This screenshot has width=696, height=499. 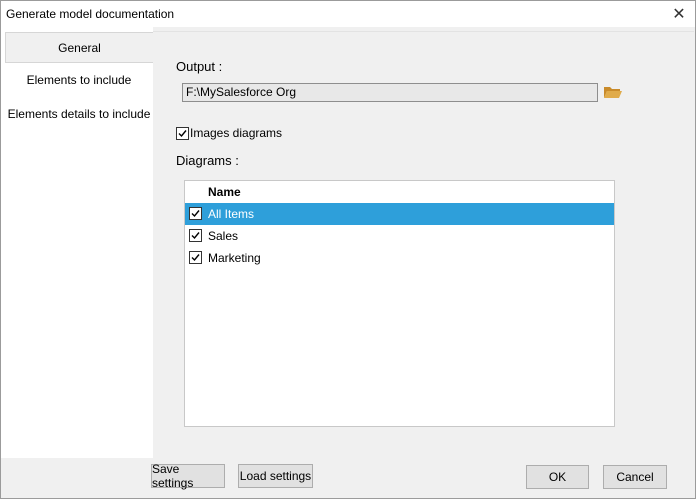 I want to click on title-bar: Generate model documentation ✕, so click(x=348, y=14).